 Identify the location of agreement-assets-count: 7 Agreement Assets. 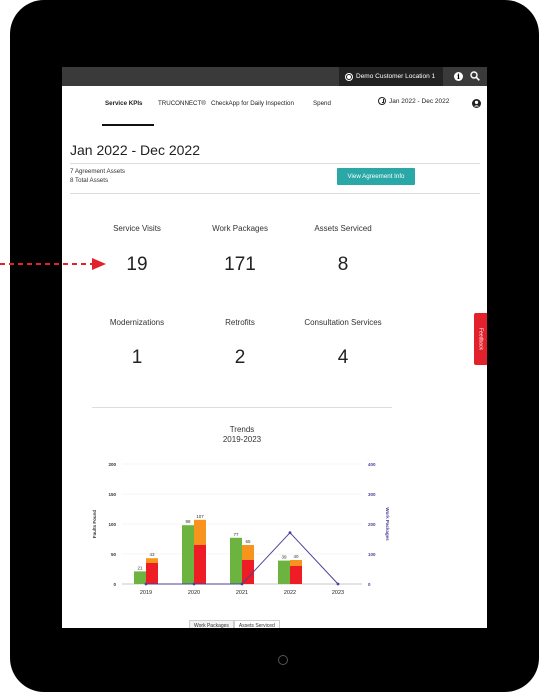
(98, 171).